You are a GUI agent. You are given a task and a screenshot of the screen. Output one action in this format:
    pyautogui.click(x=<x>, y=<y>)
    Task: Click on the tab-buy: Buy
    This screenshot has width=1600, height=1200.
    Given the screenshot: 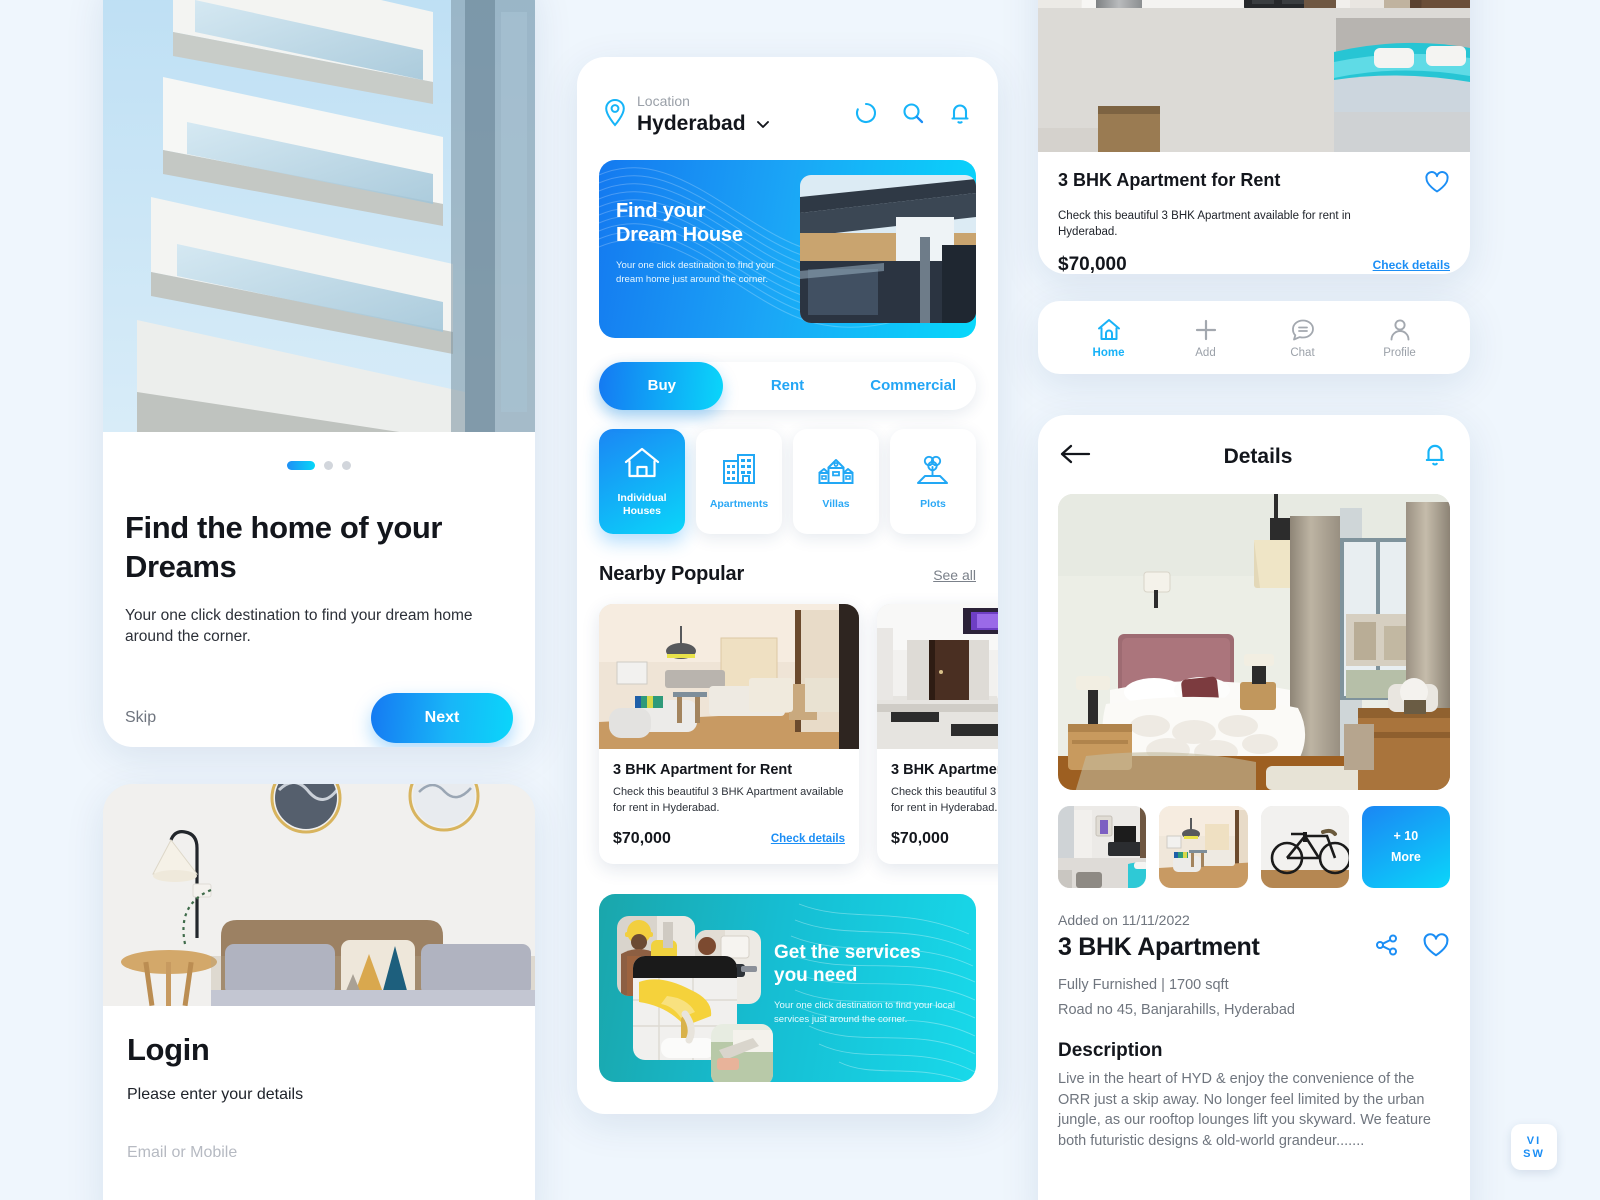 What is the action you would take?
    pyautogui.click(x=662, y=386)
    